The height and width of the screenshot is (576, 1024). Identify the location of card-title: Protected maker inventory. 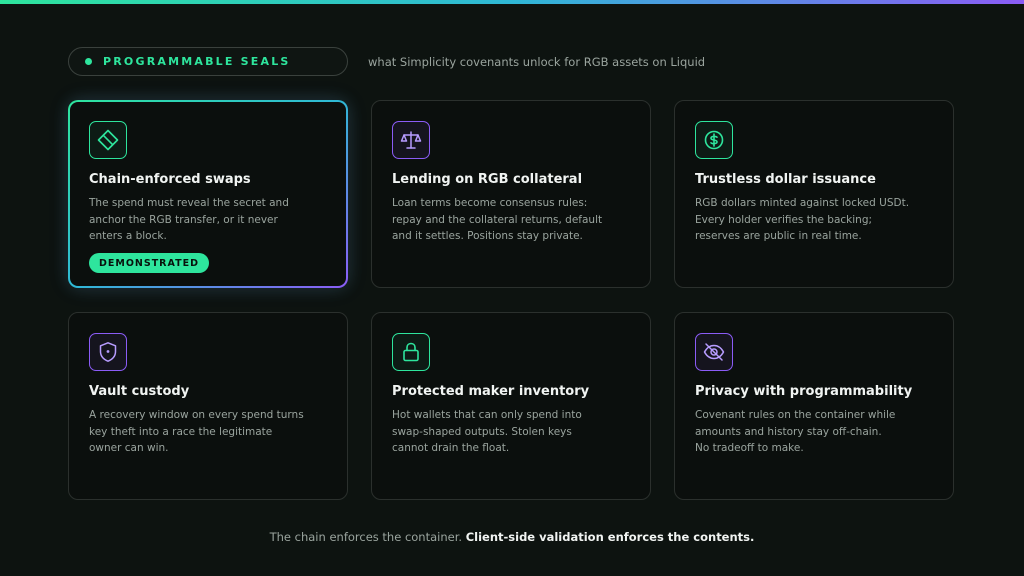
(491, 391).